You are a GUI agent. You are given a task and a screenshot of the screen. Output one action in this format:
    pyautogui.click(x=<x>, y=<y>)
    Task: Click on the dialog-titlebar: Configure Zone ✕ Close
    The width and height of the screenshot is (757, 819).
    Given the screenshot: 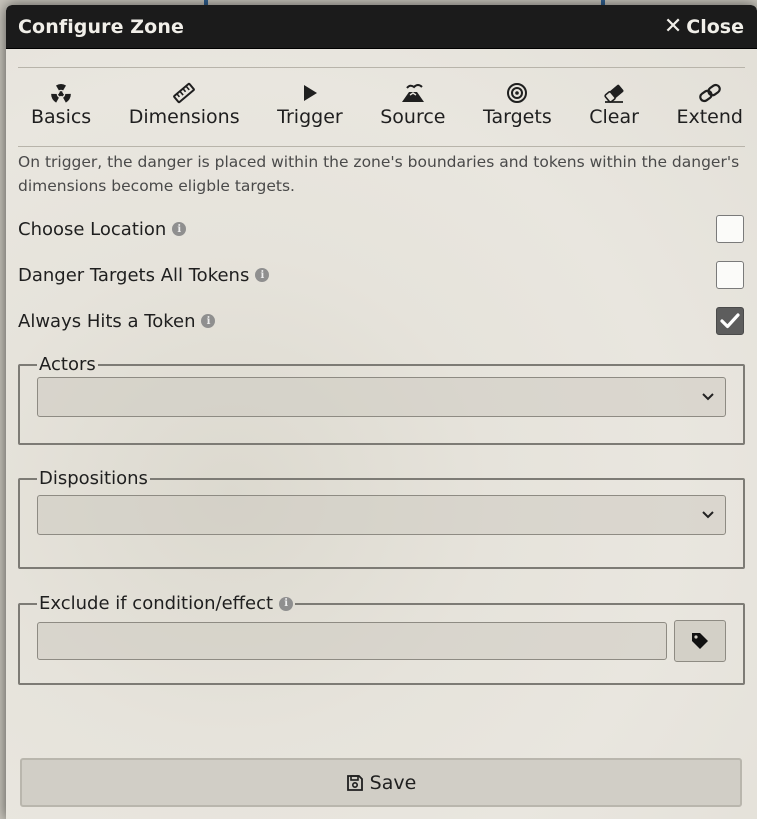 What is the action you would take?
    pyautogui.click(x=381, y=27)
    